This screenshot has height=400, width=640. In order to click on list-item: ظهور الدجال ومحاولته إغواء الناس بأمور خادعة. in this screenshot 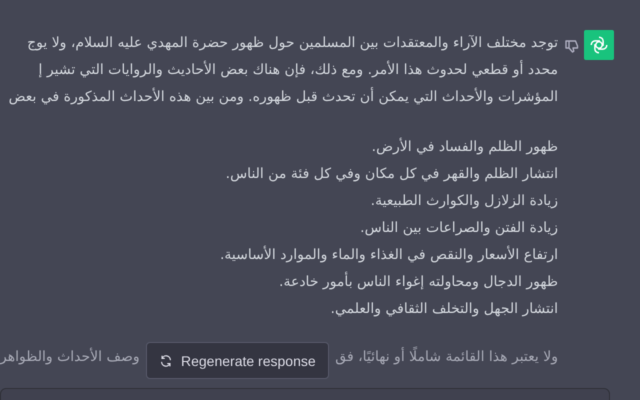, I will do `click(279, 282)`.